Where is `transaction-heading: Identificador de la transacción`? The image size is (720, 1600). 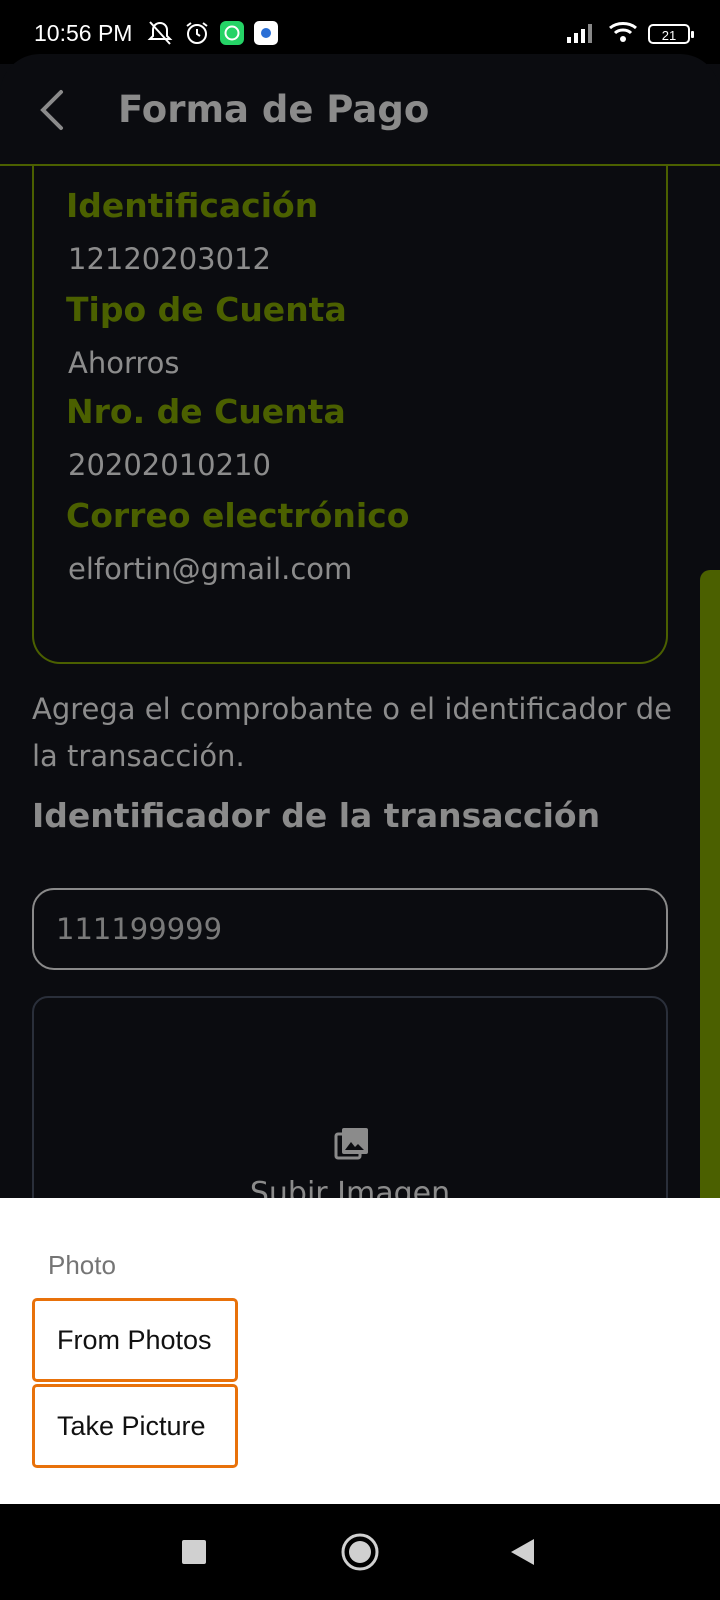
transaction-heading: Identificador de la transacción is located at coordinates (316, 815).